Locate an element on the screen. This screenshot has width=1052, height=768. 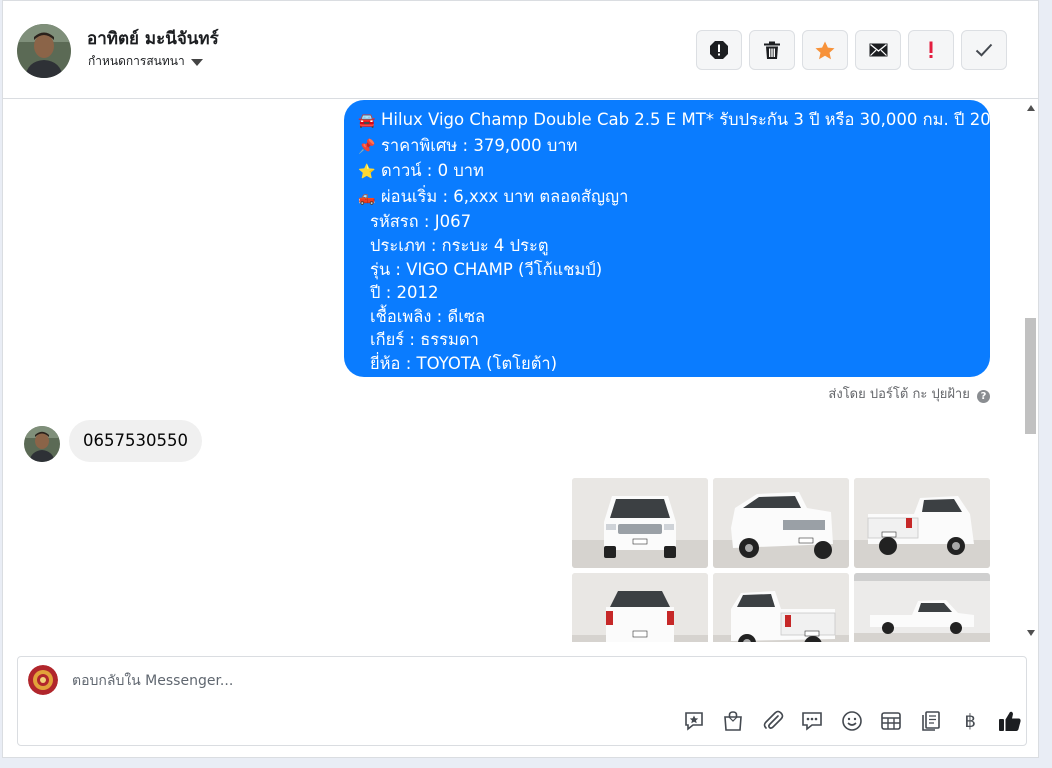
notes-icon is located at coordinates (930, 721).